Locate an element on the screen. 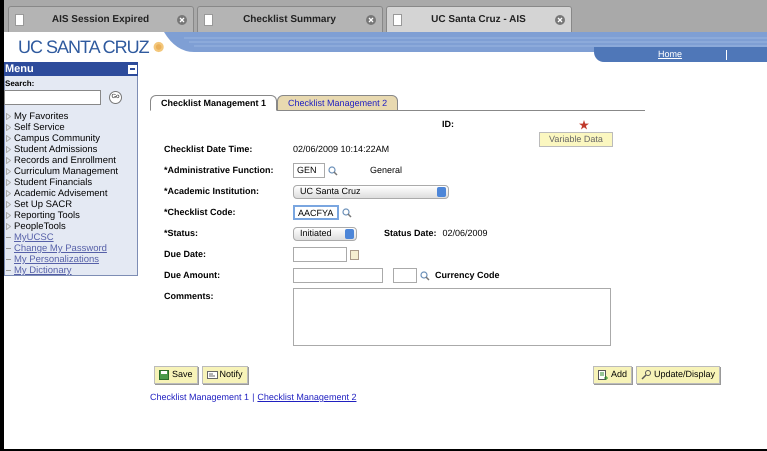 Image resolution: width=767 pixels, height=451 pixels. menu-item: PeopleTools is located at coordinates (40, 227).